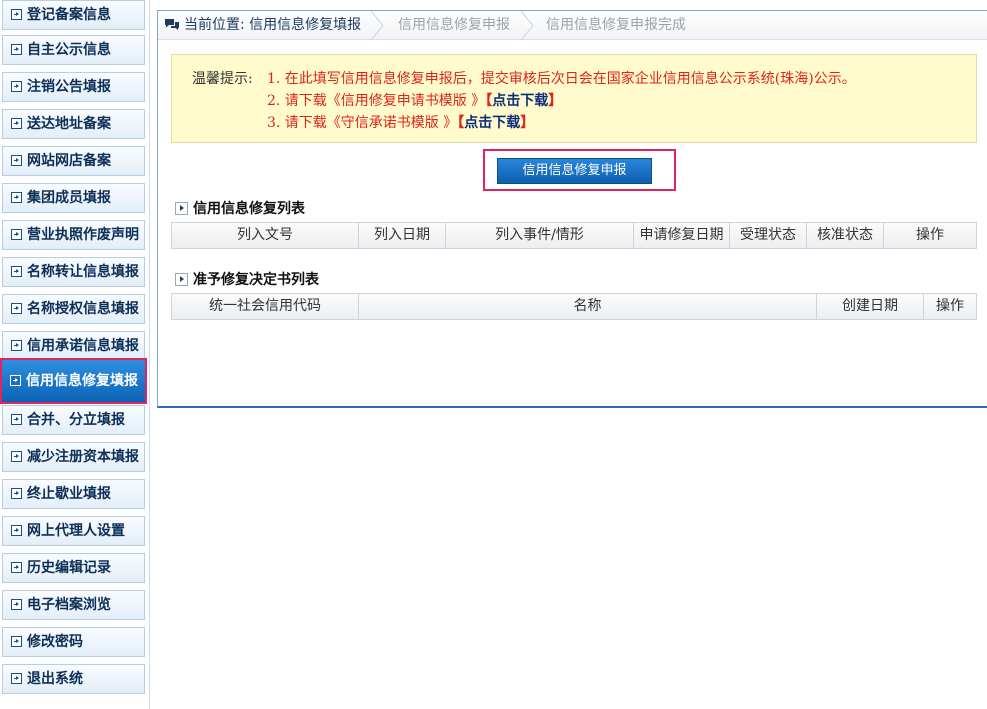  What do you see at coordinates (69, 161) in the screenshot?
I see `sidebar-item-label: 网站网店备案` at bounding box center [69, 161].